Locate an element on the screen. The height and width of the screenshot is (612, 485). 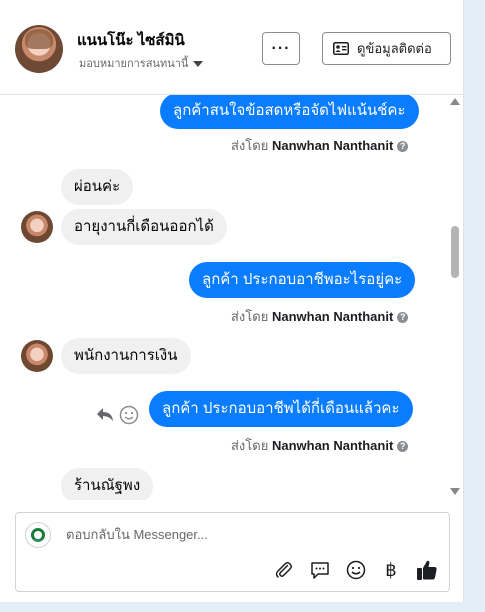
saved-reply-button is located at coordinates (320, 570).